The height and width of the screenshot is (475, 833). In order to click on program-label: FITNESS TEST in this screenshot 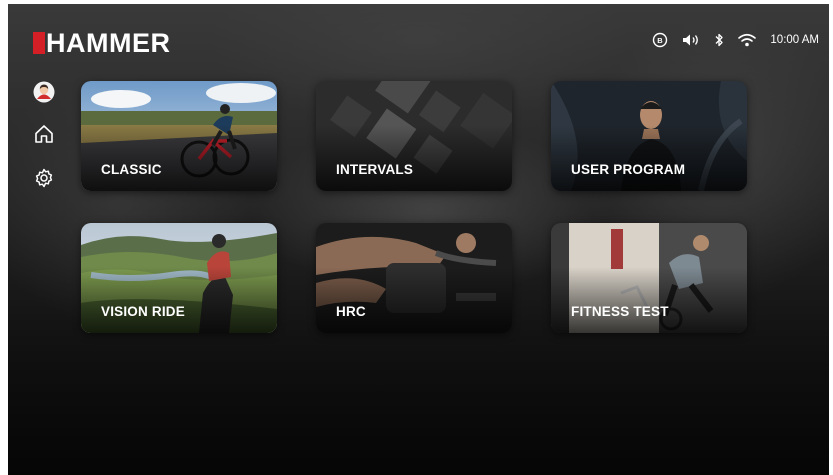, I will do `click(620, 311)`.